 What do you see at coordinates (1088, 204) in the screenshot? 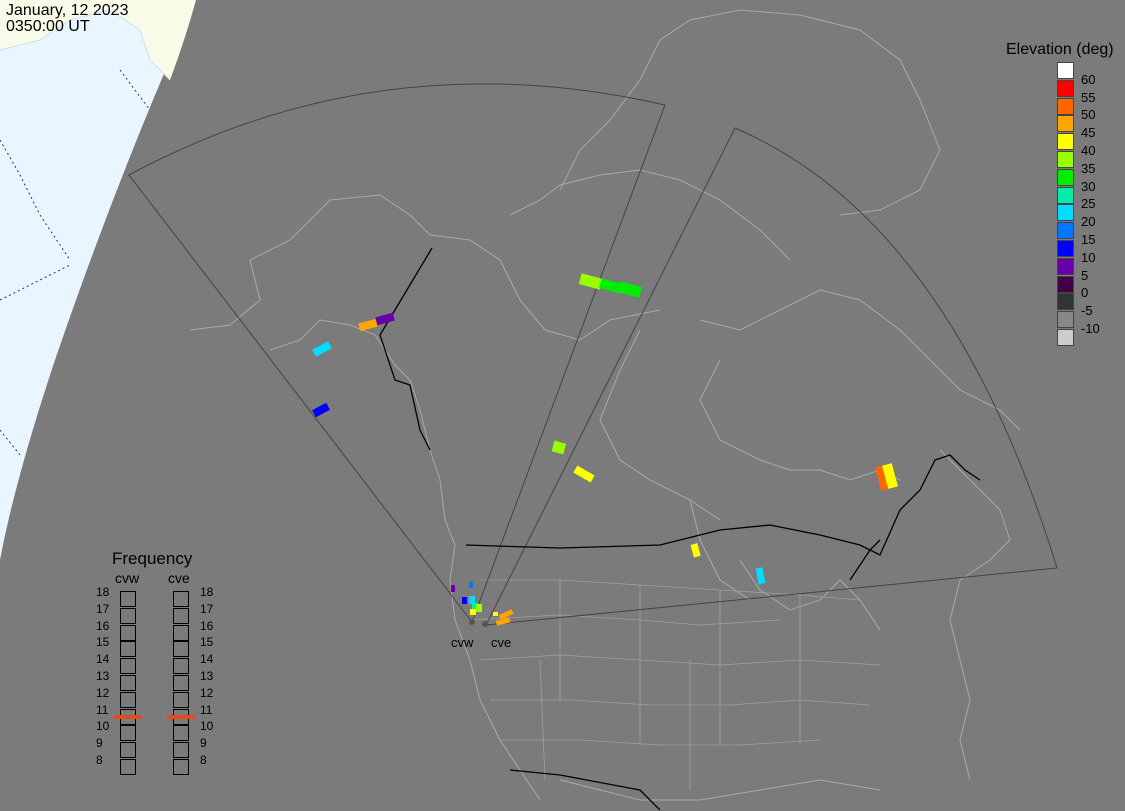
I see `colorbar-label: 25` at bounding box center [1088, 204].